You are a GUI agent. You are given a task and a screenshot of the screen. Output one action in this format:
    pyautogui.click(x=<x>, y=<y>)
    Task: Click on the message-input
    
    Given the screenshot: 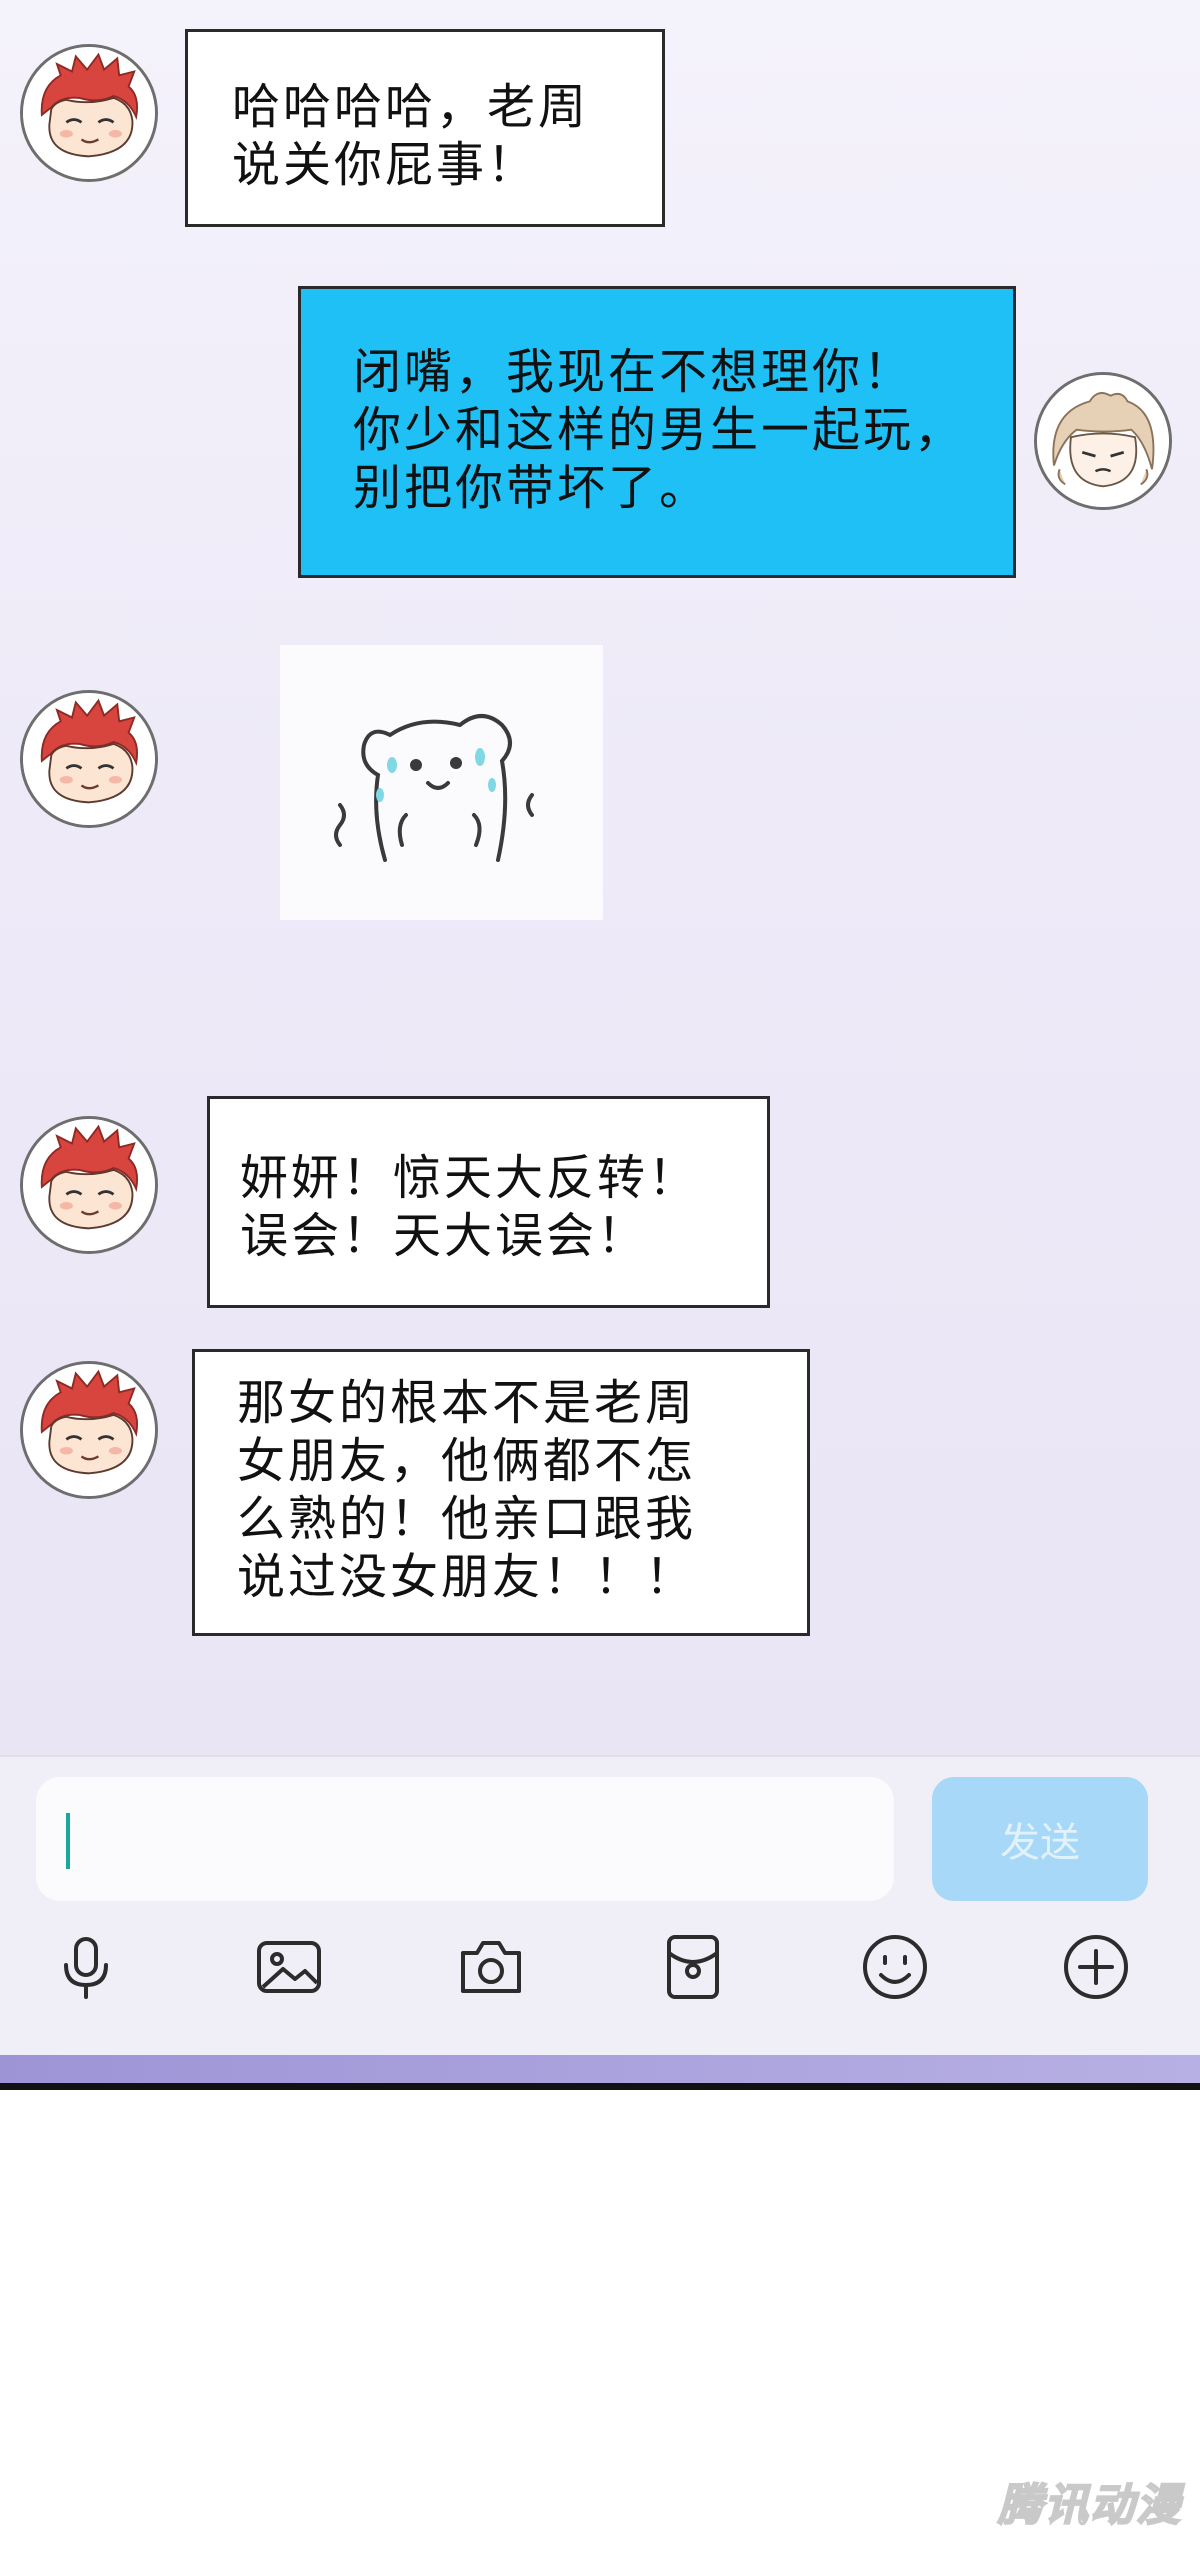 What is the action you would take?
    pyautogui.click(x=465, y=1839)
    